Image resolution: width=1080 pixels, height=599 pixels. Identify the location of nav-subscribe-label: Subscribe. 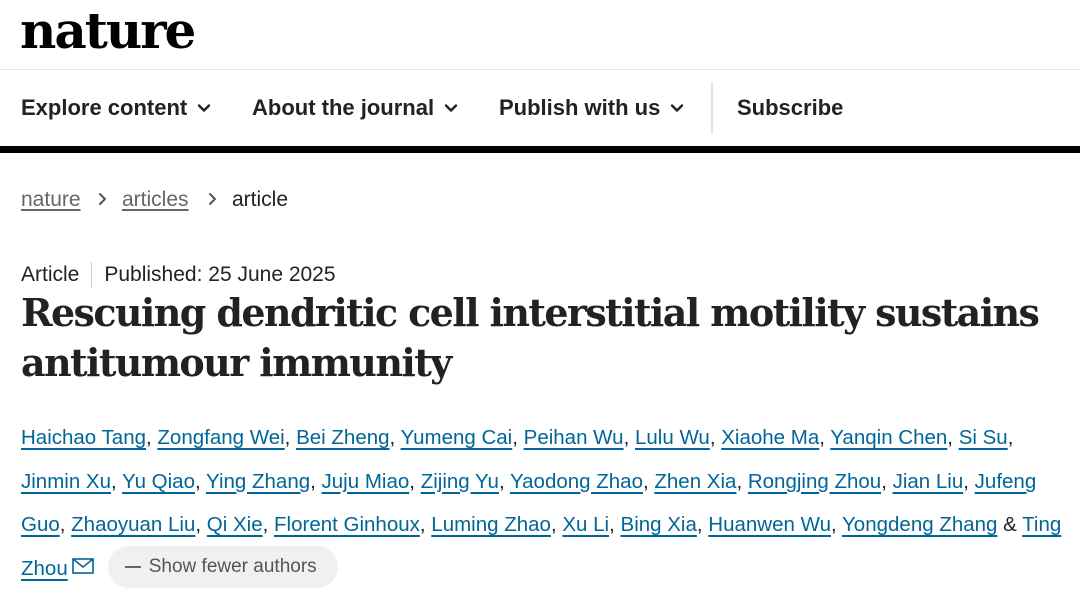
(790, 107).